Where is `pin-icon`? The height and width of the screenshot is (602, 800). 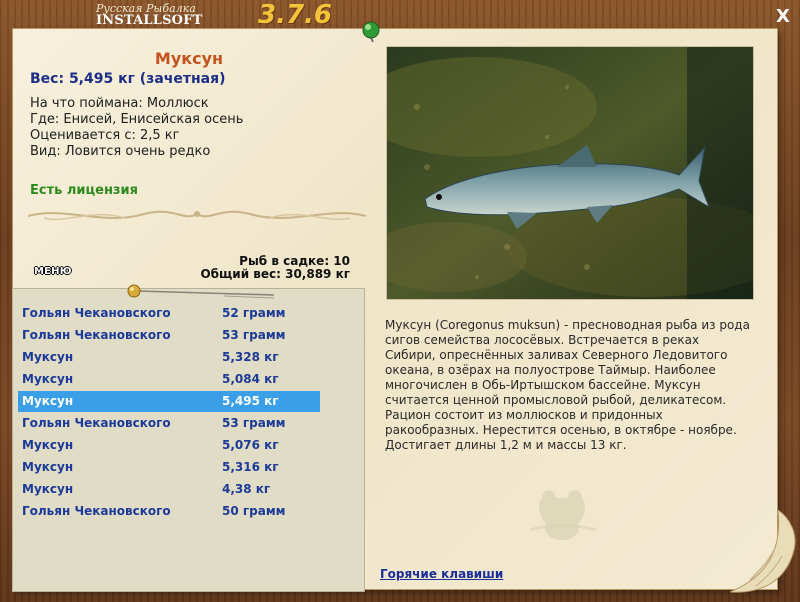
pin-icon is located at coordinates (201, 291).